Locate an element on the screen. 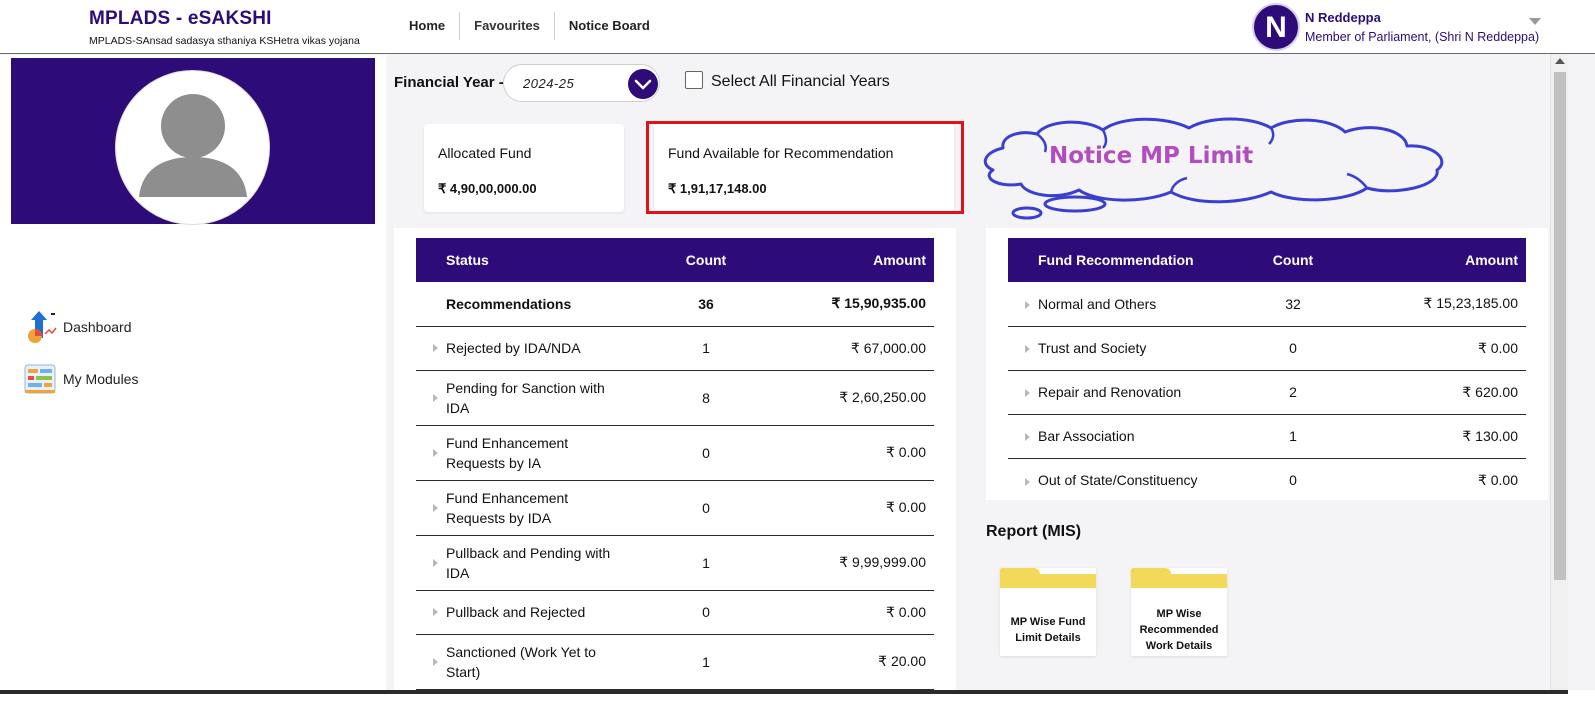  column-header-status: Status is located at coordinates (531, 260).